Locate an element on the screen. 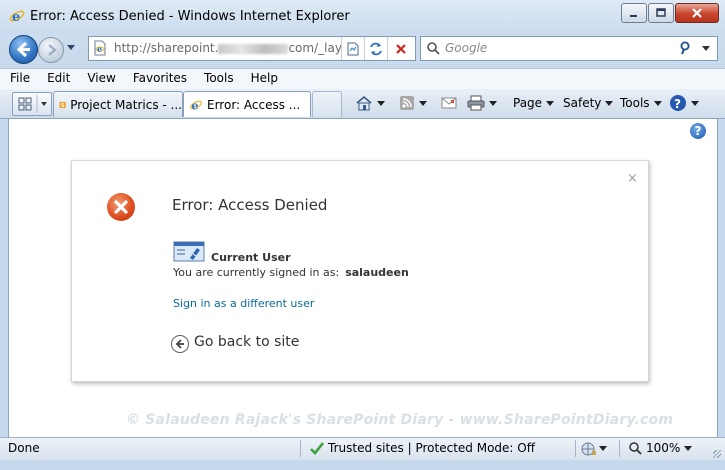  trusted-check-icon is located at coordinates (317, 448).